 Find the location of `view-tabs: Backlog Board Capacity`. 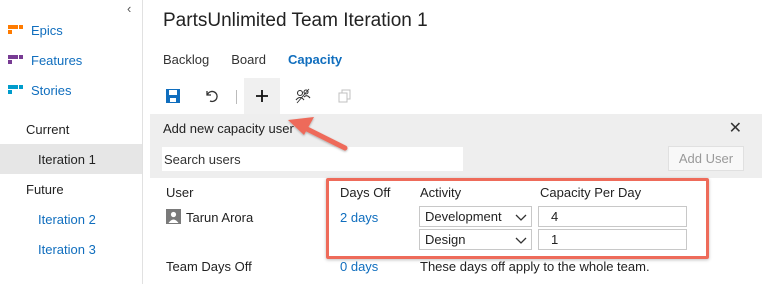

view-tabs: Backlog Board Capacity is located at coordinates (263, 59).